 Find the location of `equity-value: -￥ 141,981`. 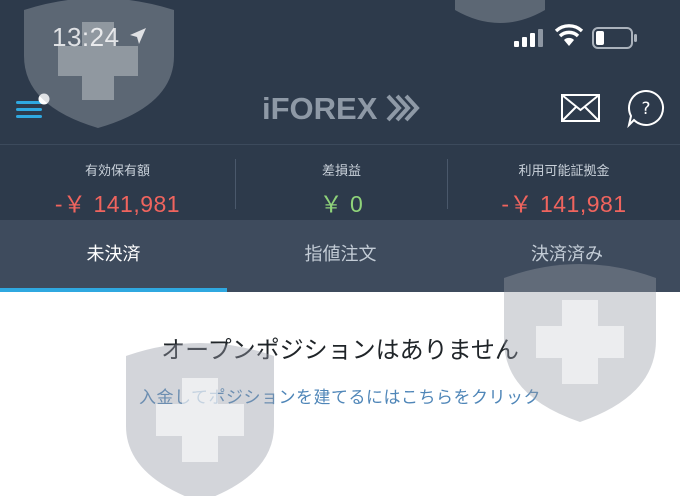

equity-value: -￥ 141,981 is located at coordinates (117, 204).